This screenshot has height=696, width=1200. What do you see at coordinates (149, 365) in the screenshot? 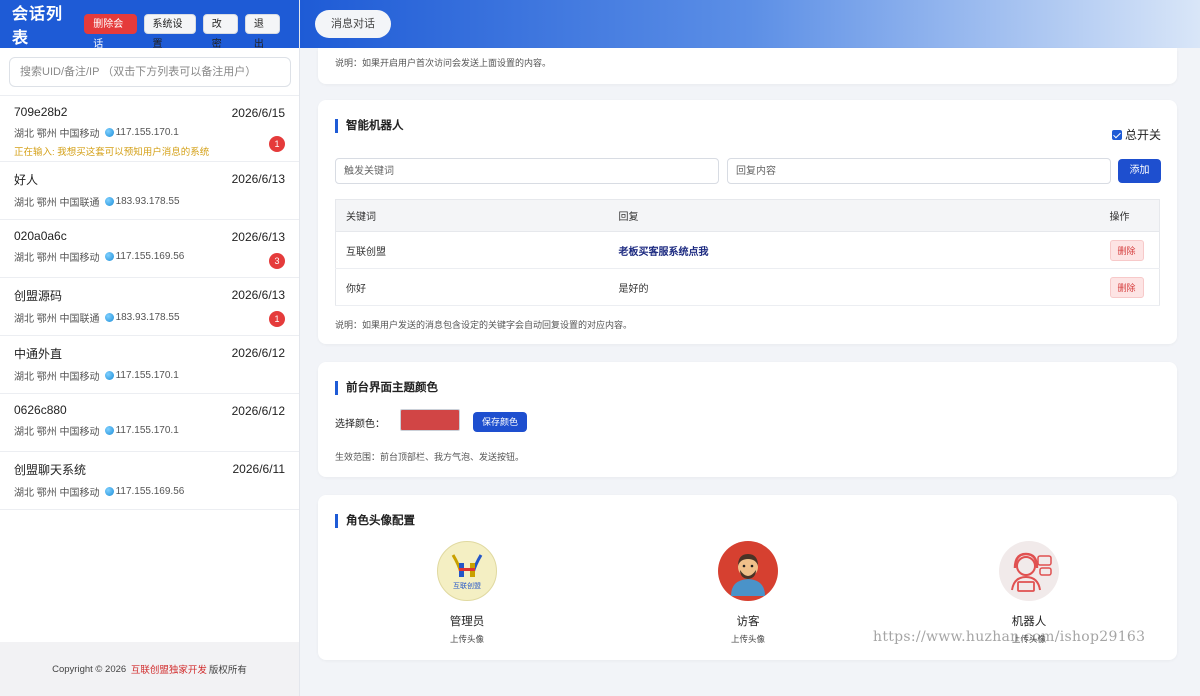
I see `conversation-item: 中通外直 2026/6/12 湖北 鄂州 中国移动 117.155.170.1` at bounding box center [149, 365].